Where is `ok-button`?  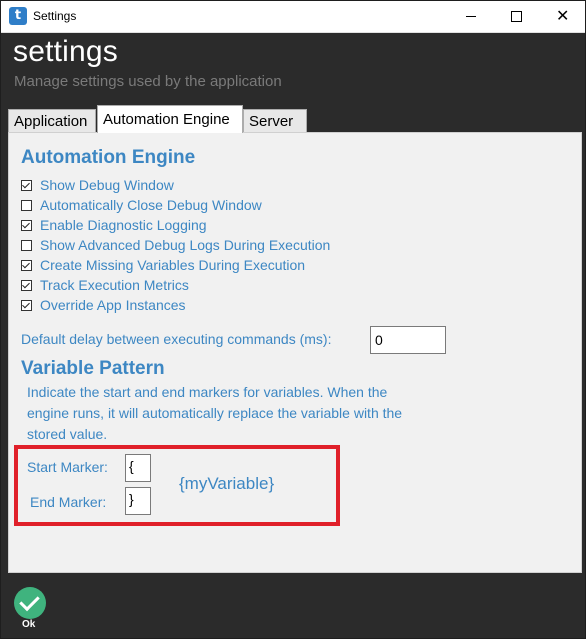 ok-button is located at coordinates (30, 603).